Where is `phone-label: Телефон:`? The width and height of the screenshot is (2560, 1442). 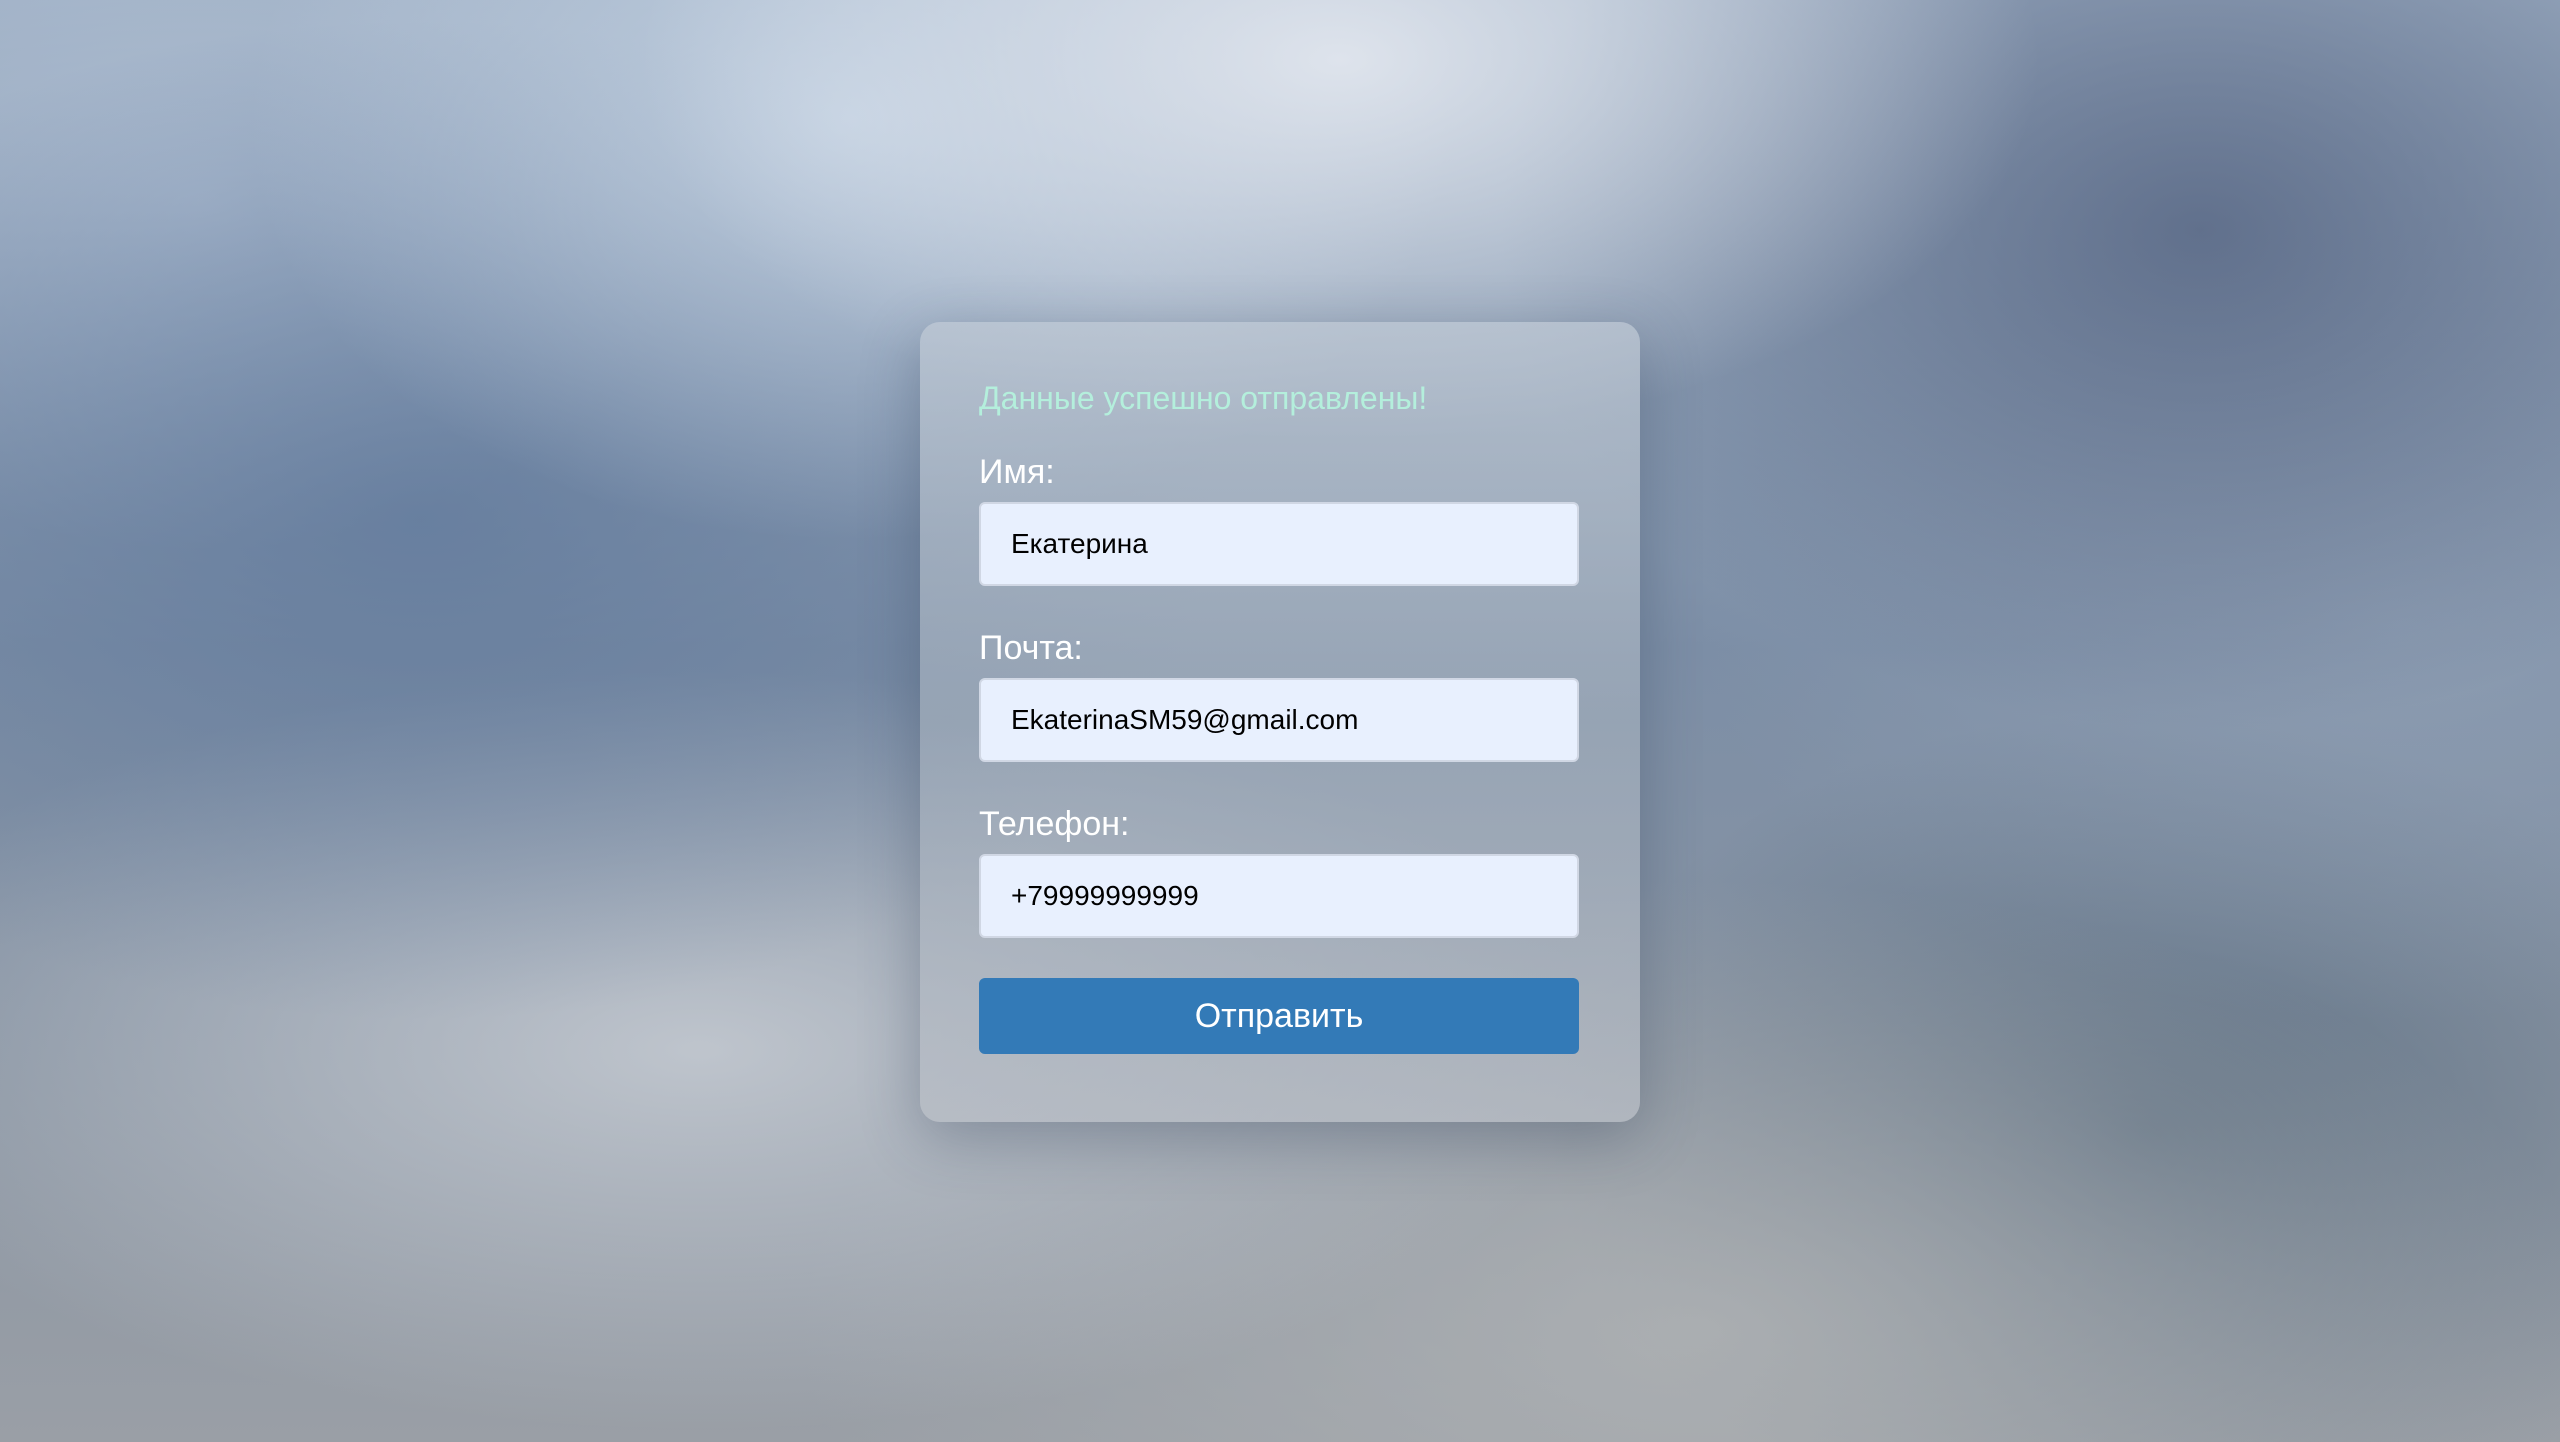 phone-label: Телефон: is located at coordinates (1054, 824).